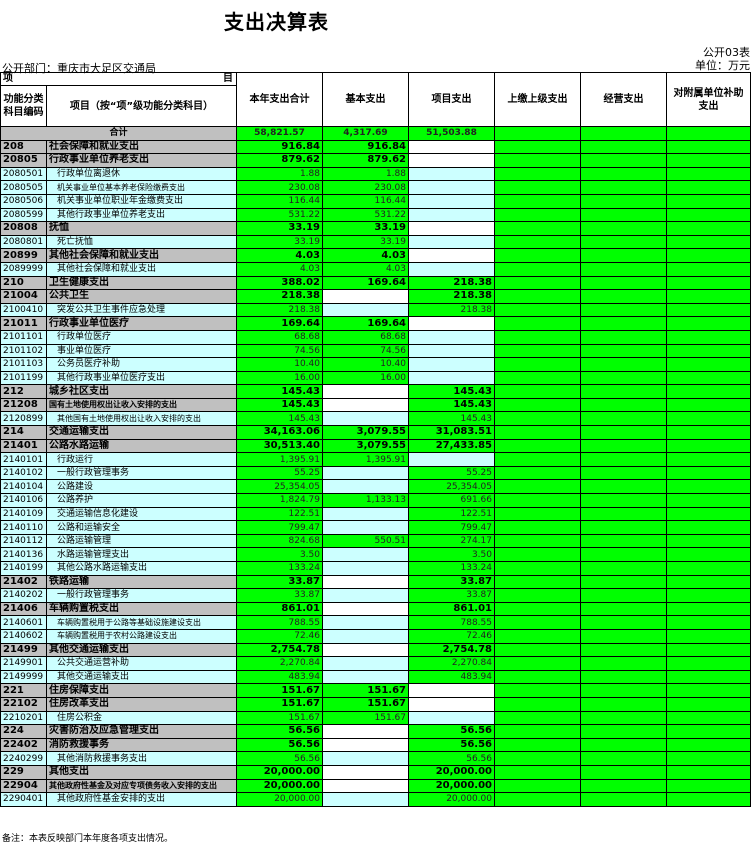 This screenshot has height=846, width=754. Describe the element at coordinates (375, 255) in the screenshot. I see `table-row: 20899 其他社会保障和就业支出 4.03 4.03` at that location.